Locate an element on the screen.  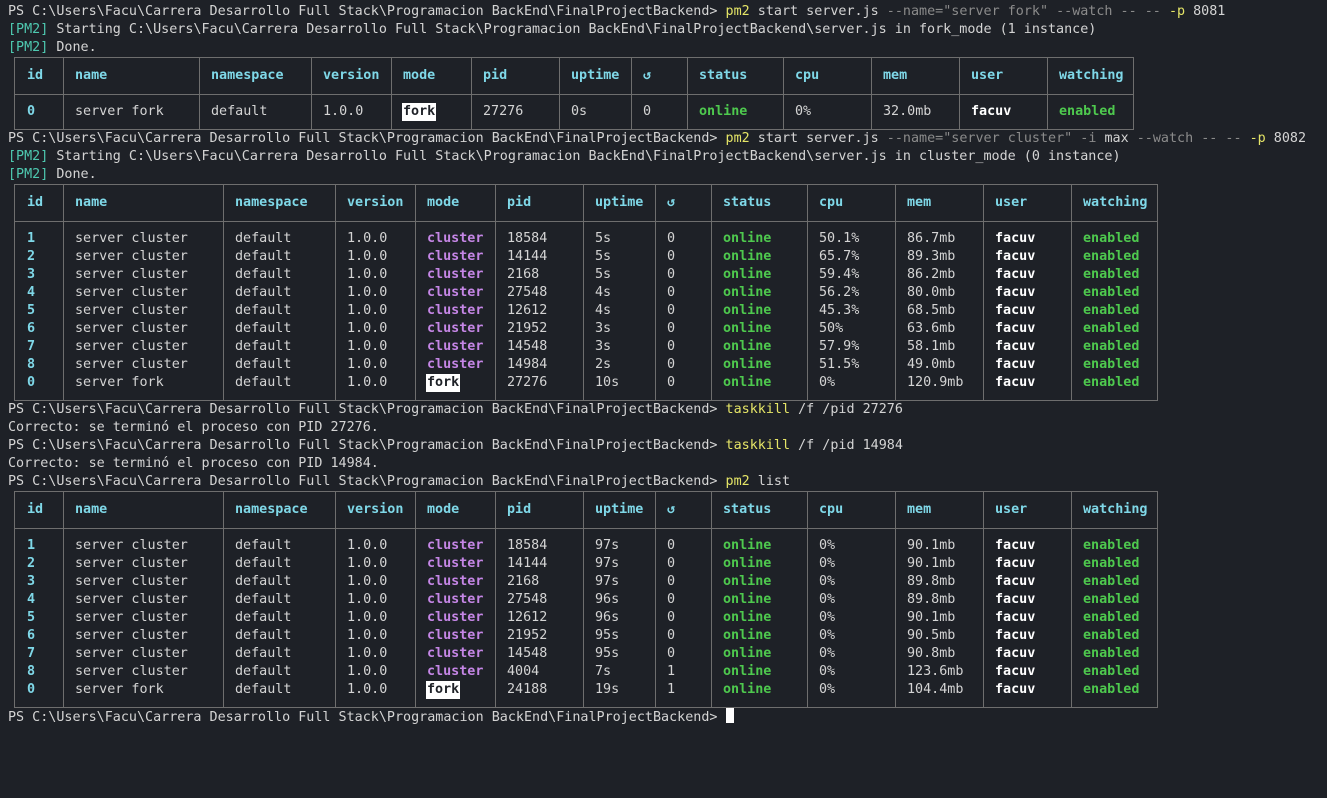
pm2-tag: [PM2] is located at coordinates (28, 29).